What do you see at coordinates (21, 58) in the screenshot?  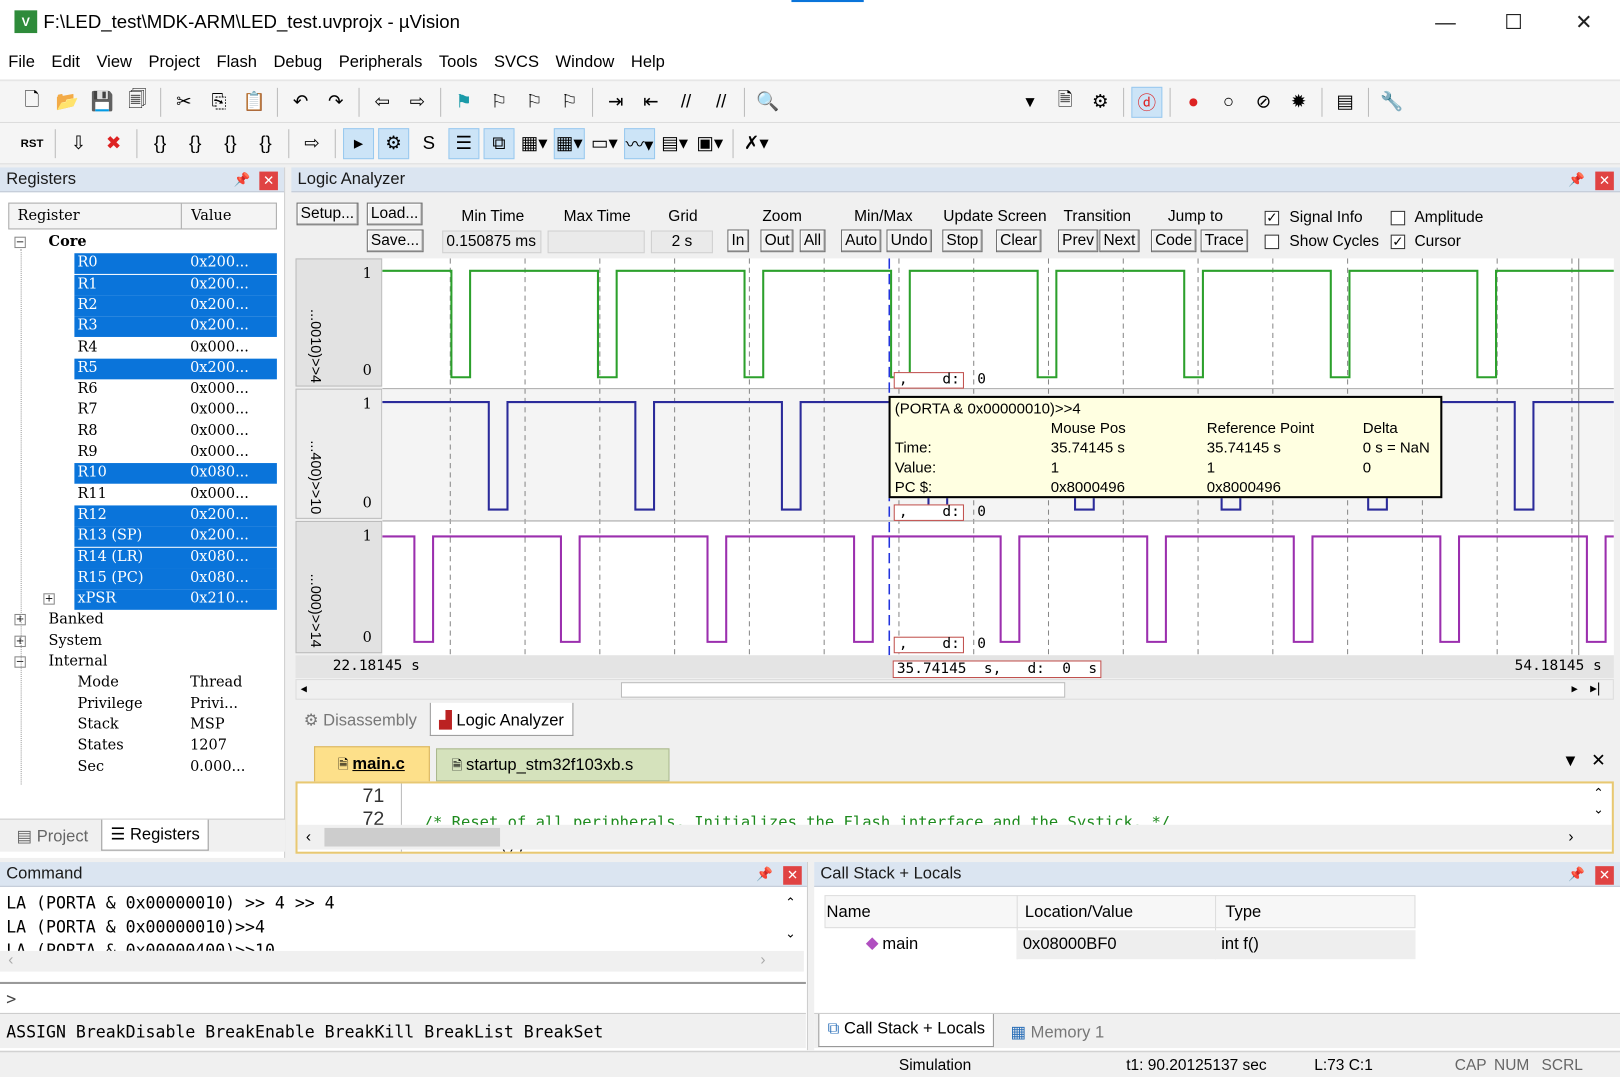 I see `menu-file: File` at bounding box center [21, 58].